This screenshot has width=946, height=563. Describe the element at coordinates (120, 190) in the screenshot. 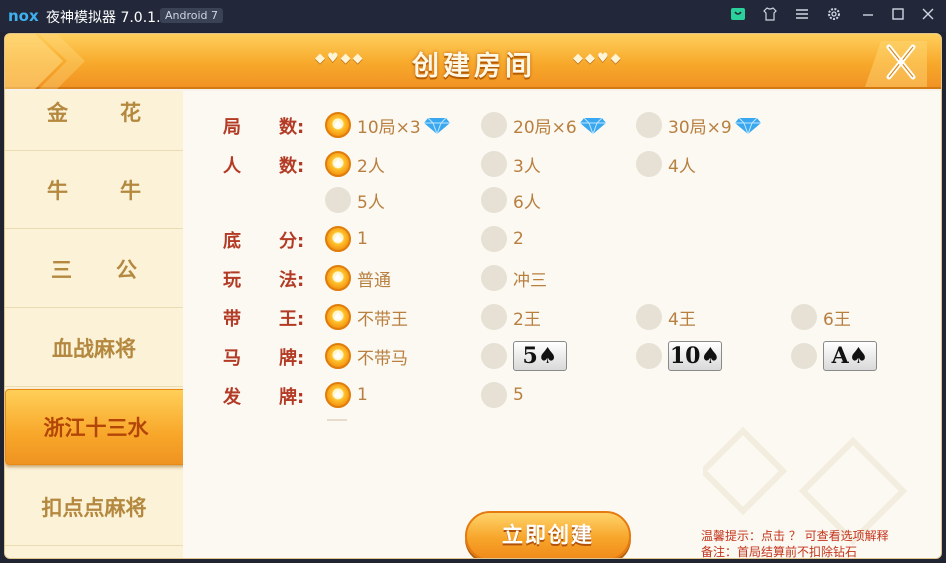

I see `sidebar-item-label: 牛牛` at that location.